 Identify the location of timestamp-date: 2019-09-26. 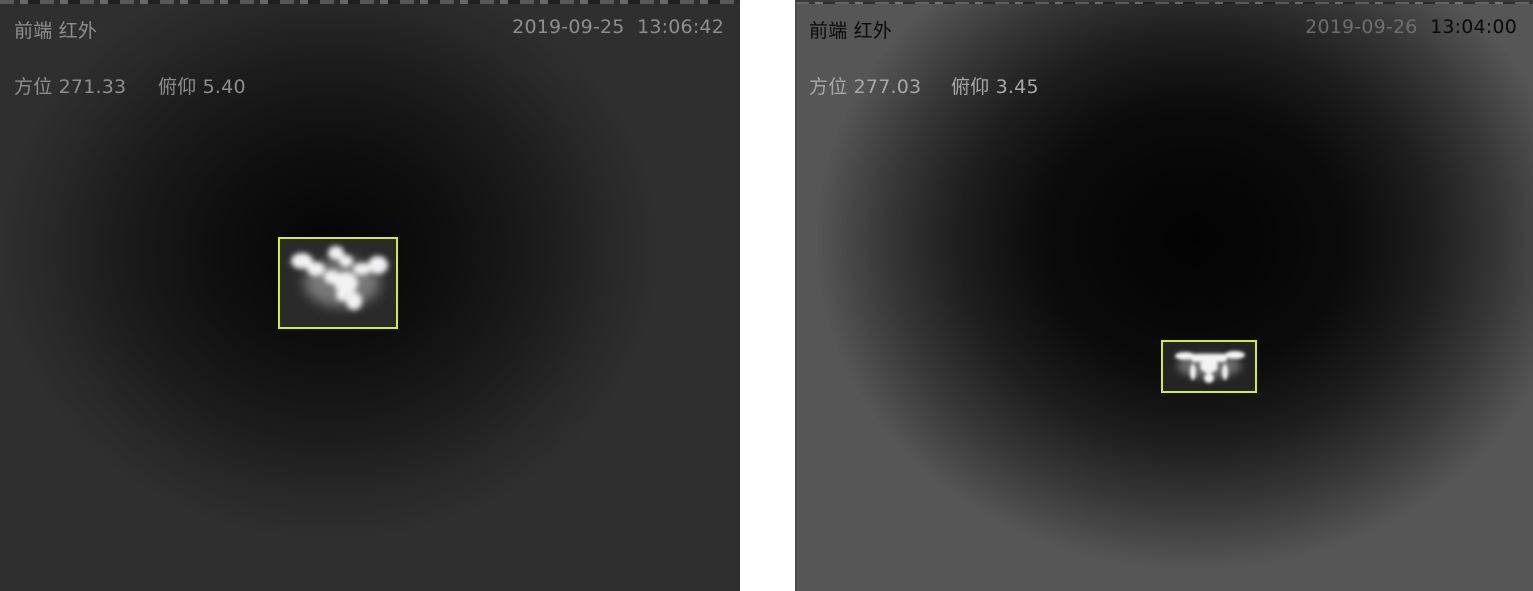
(1361, 27).